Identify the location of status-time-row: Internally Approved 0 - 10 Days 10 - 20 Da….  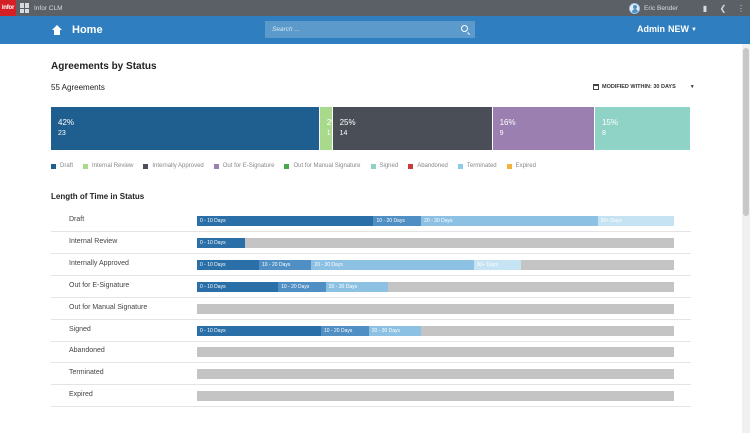
(371, 265).